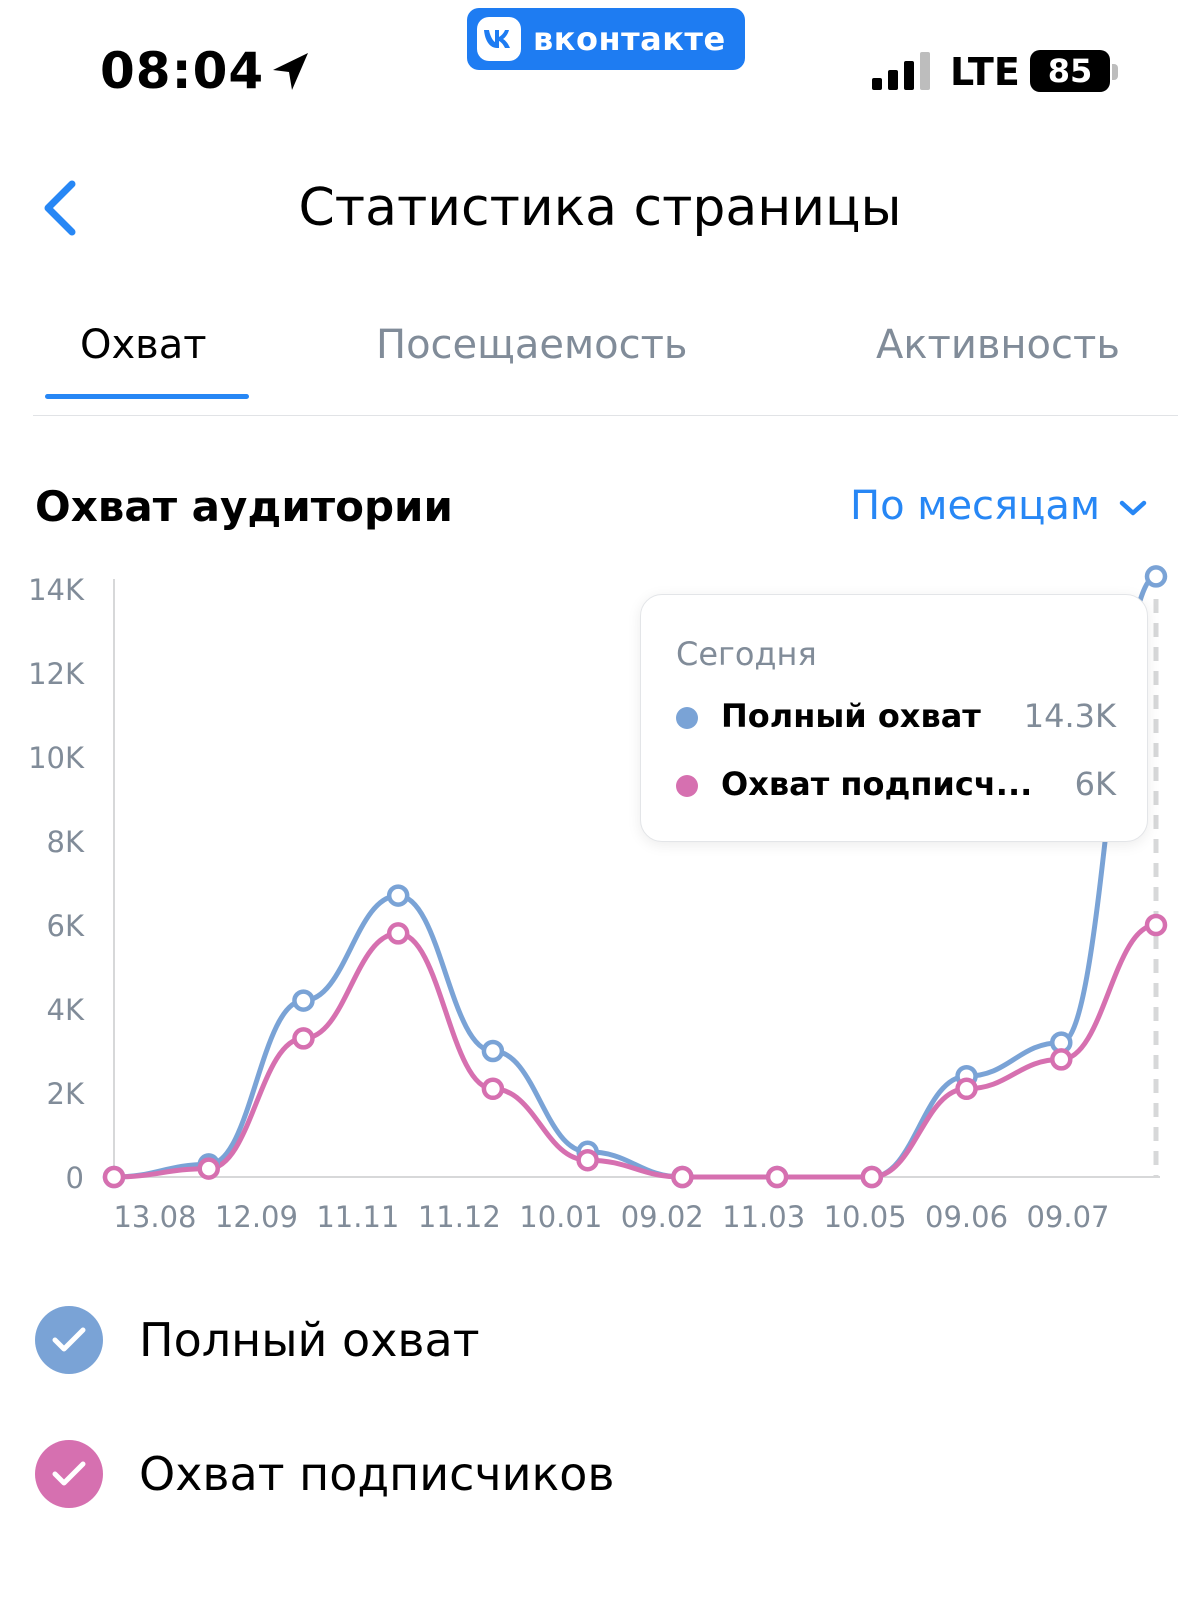 Image resolution: width=1200 pixels, height=1600 pixels. I want to click on tooltip-row-full-reach: Полный охват 14.3K, so click(896, 717).